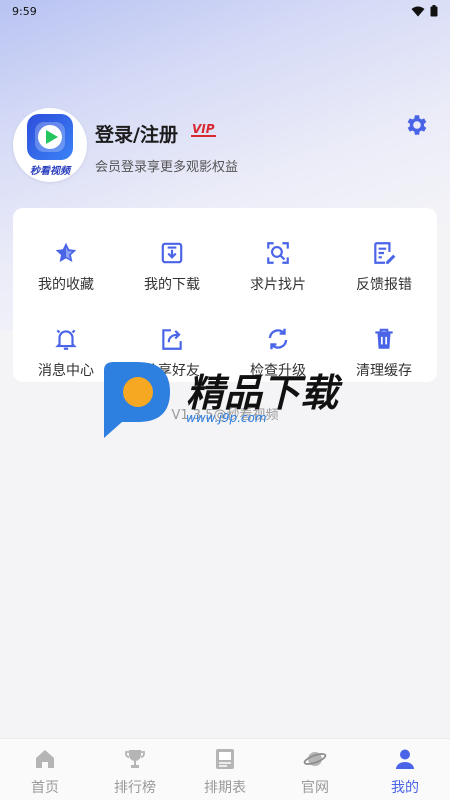 This screenshot has height=800, width=450. I want to click on grid-item-favorites: 我的收藏, so click(66, 257).